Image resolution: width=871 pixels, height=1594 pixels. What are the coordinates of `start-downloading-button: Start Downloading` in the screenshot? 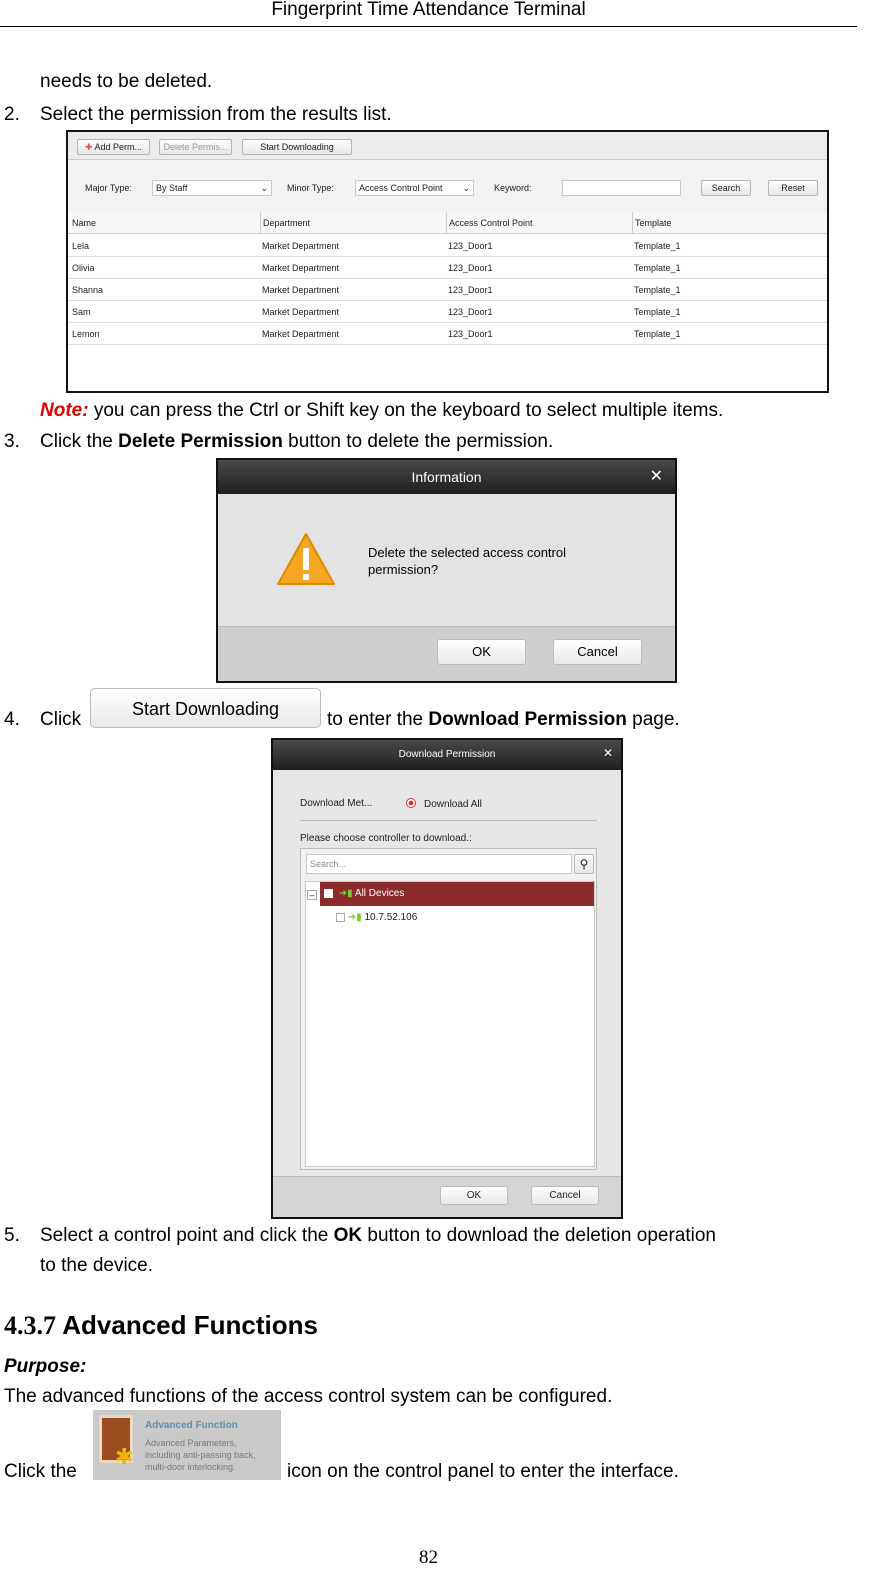 It's located at (297, 147).